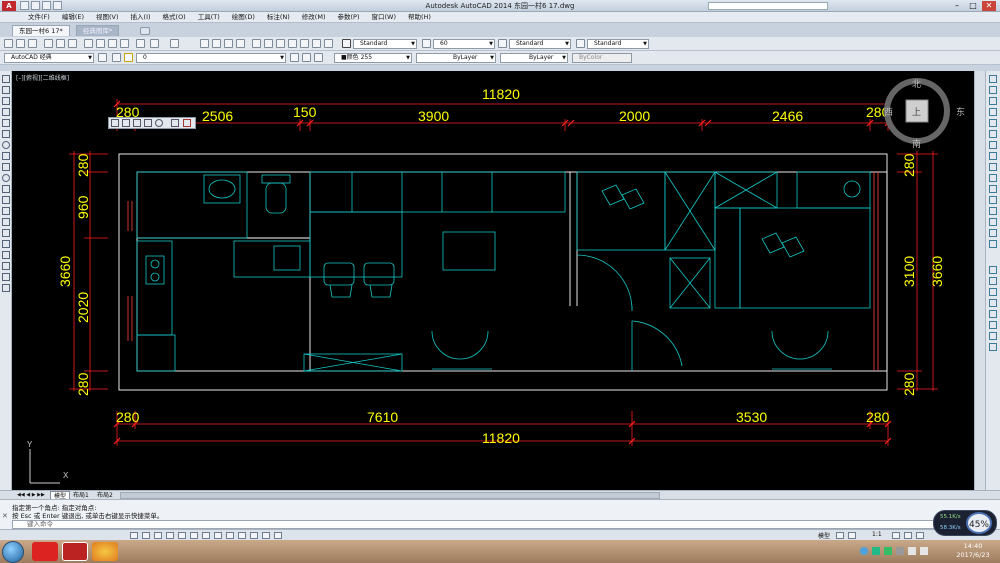  Describe the element at coordinates (957, 6) in the screenshot. I see `minimize-button: –` at that location.